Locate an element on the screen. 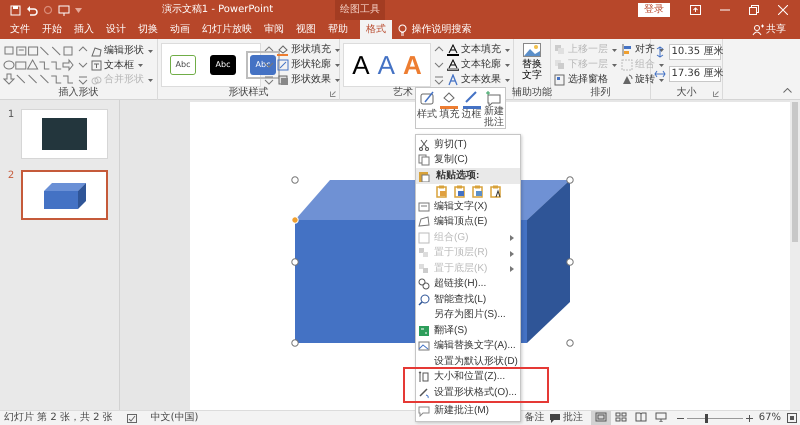 The image size is (800, 425). collapse-ribbon-icon is located at coordinates (787, 90).